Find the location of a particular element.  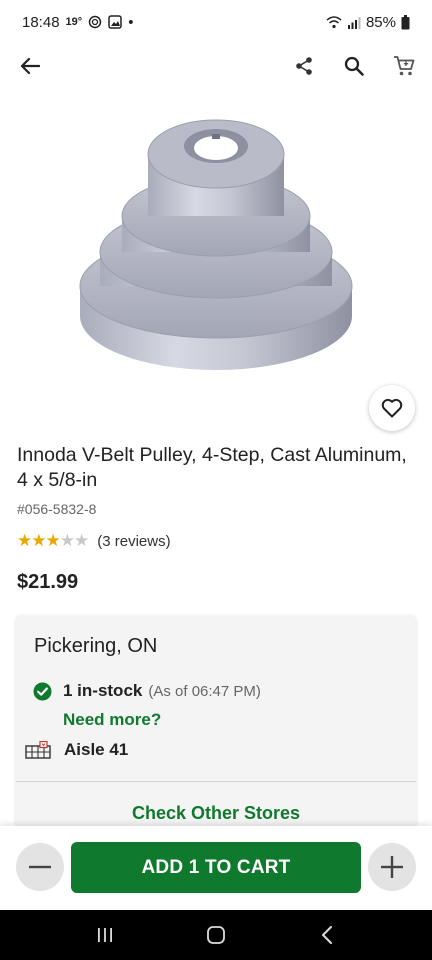

back-button is located at coordinates (30, 66).